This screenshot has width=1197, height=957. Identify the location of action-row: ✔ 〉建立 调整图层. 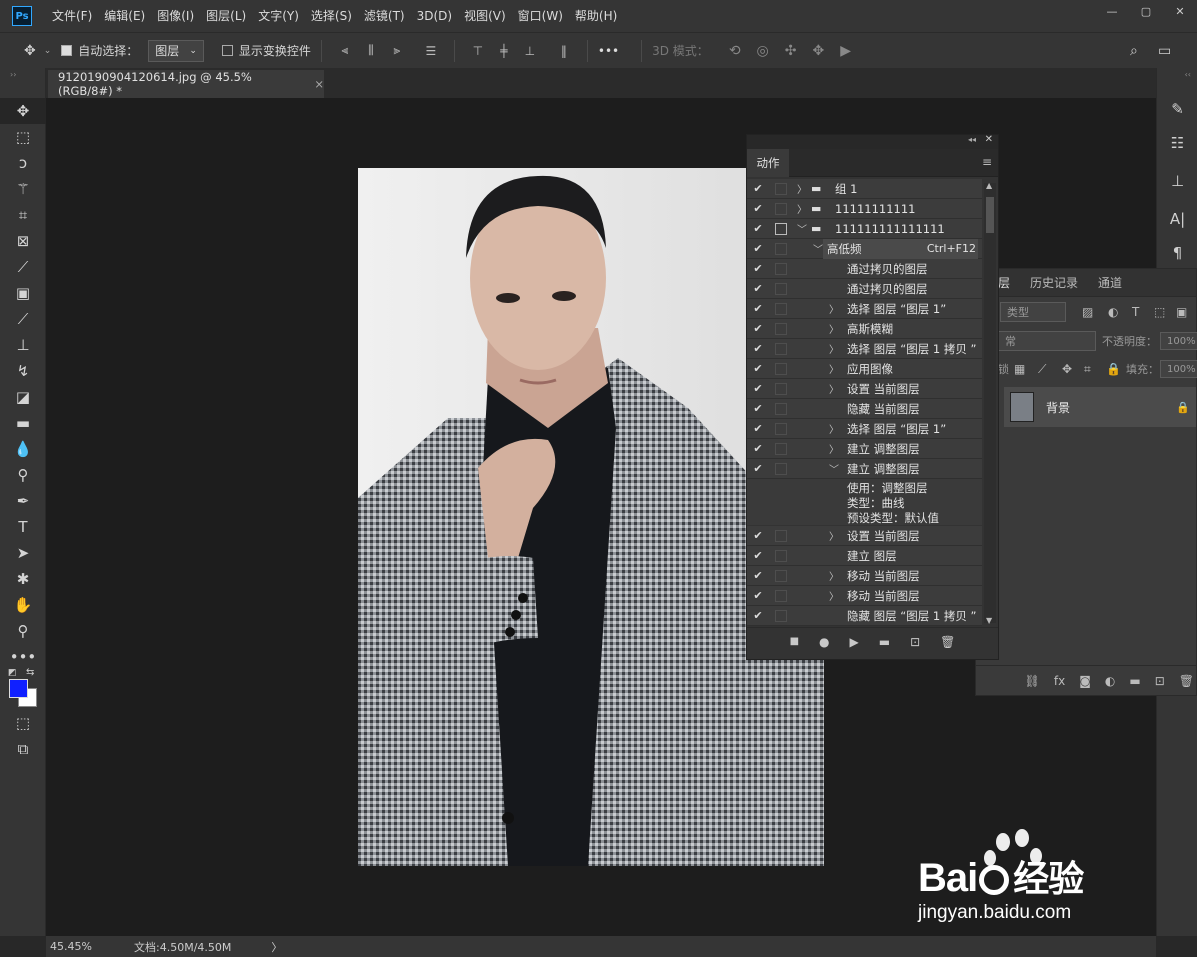
(864, 449).